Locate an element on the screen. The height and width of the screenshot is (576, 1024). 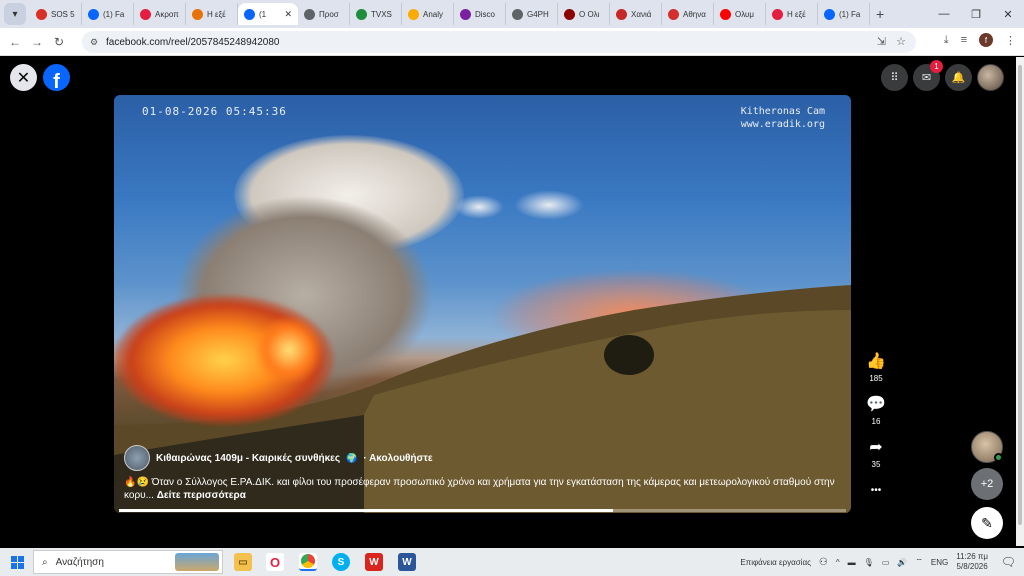
install-icon: ⇲ is located at coordinates (881, 41).